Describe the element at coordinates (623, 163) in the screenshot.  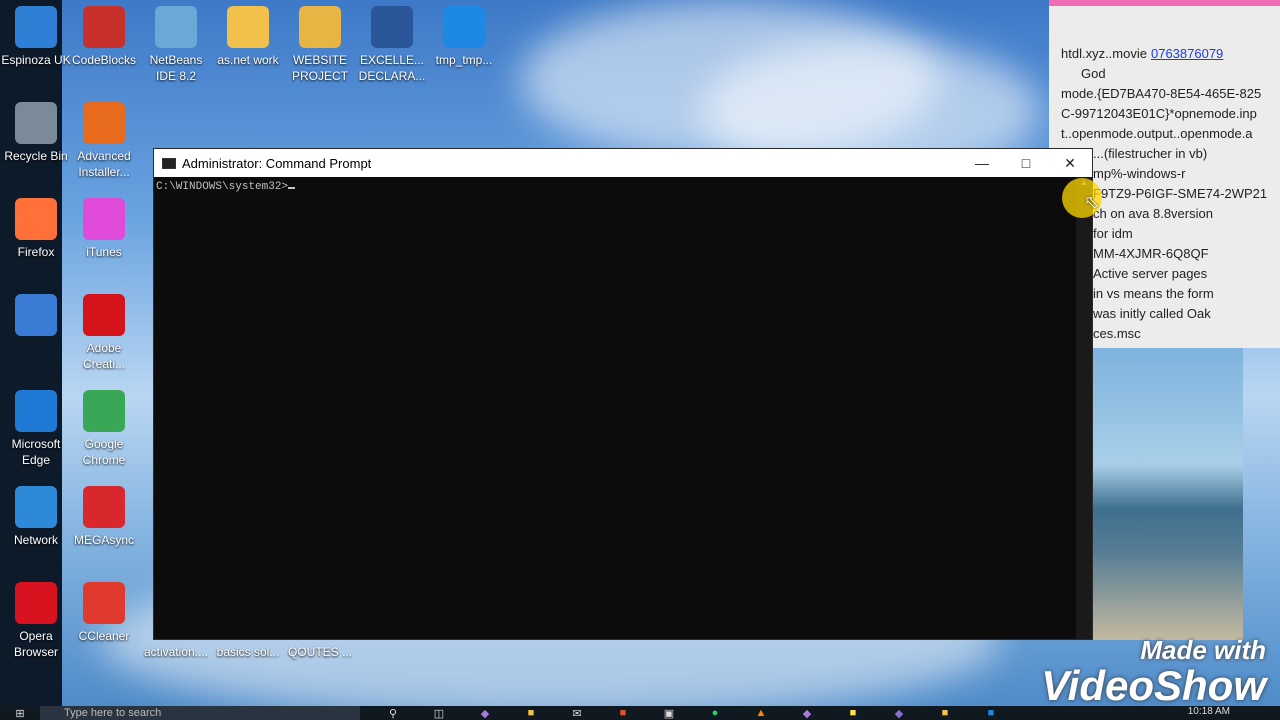
I see `title-bar: Administrator: Command Prompt` at that location.